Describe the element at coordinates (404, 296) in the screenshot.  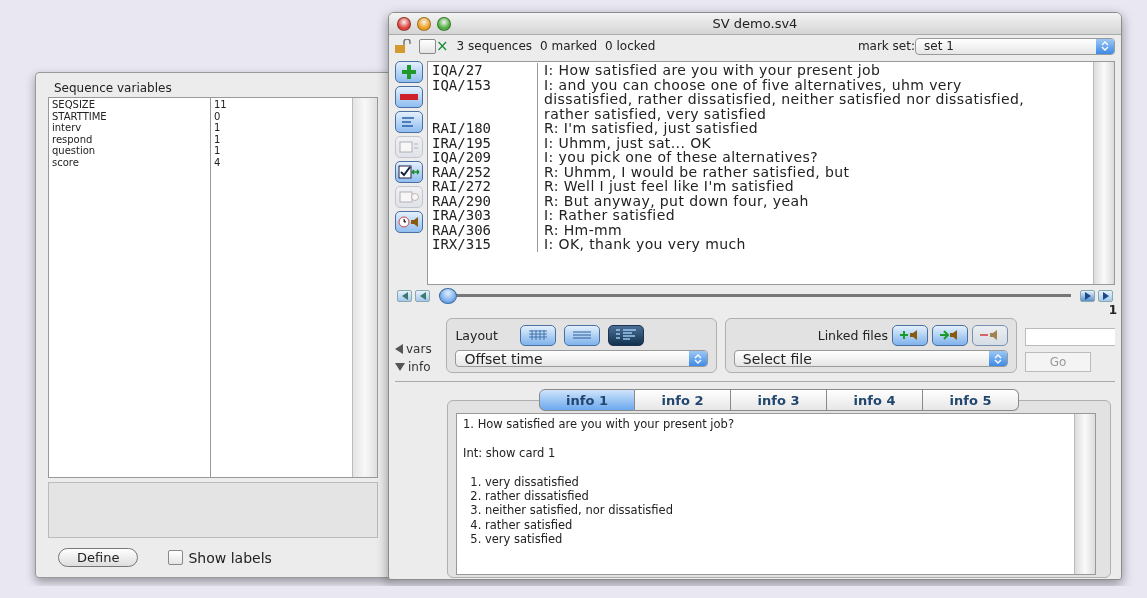
I see `first-button` at that location.